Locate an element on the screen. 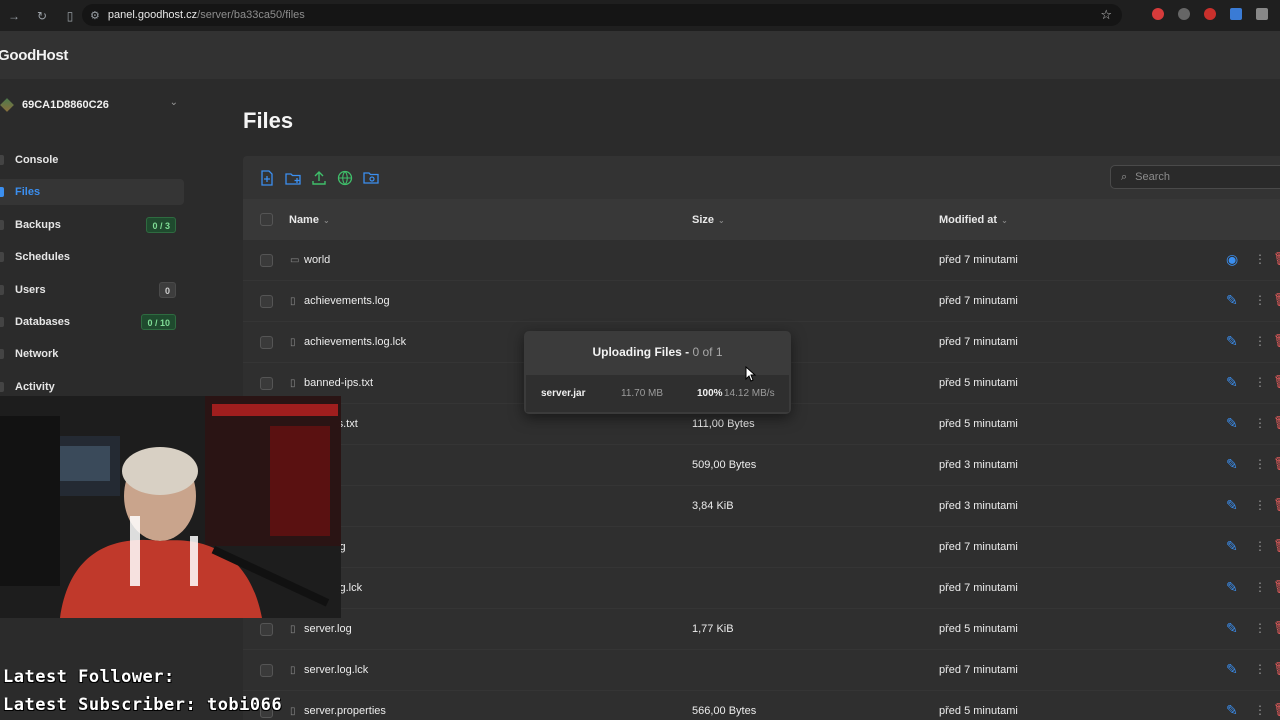 The image size is (1280, 720). server-selector: 69CA1D8860C26 ⌄ is located at coordinates (95, 105).